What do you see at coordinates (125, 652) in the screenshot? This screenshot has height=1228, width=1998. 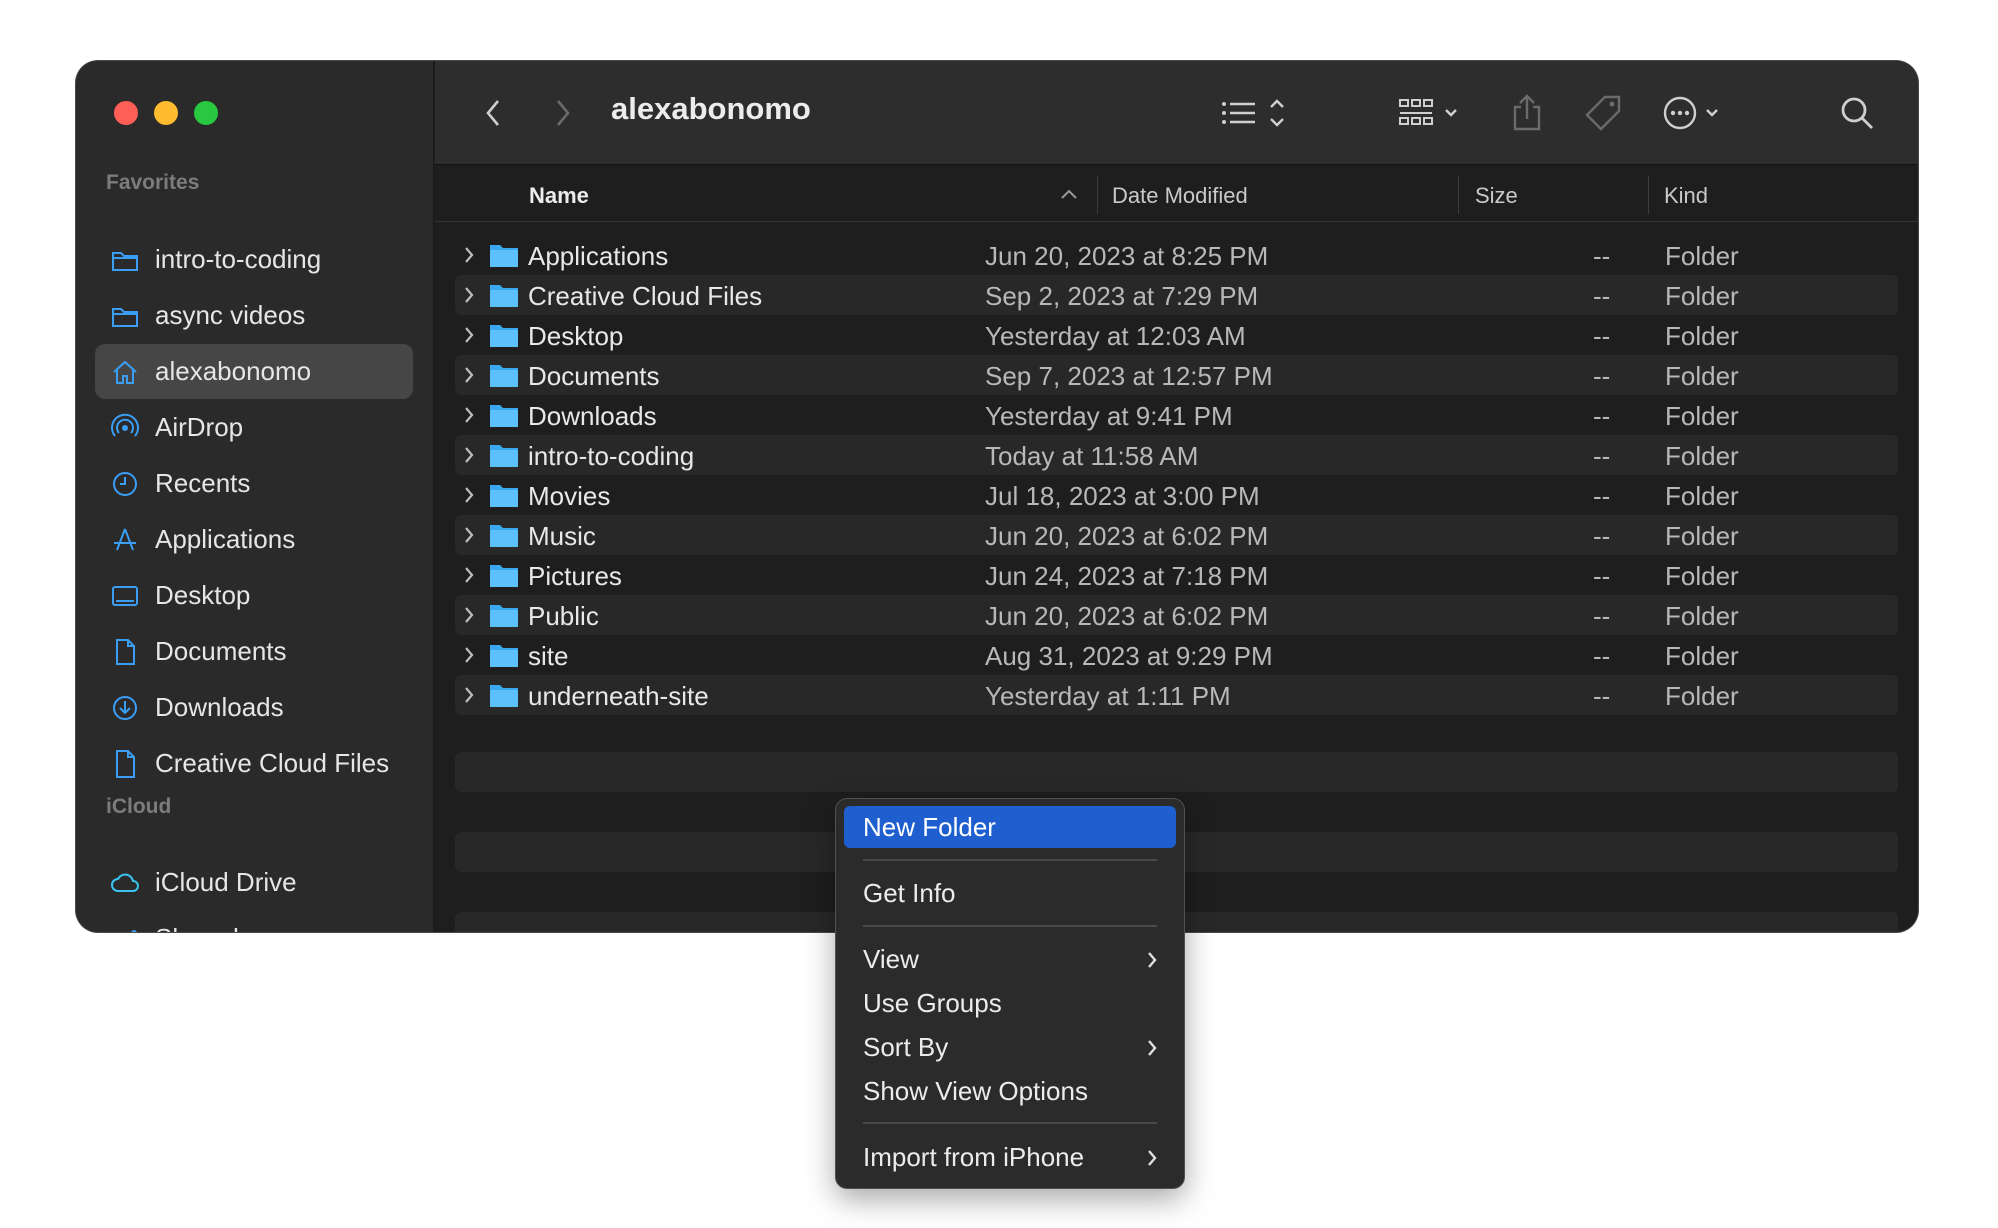 I see `document-icon` at bounding box center [125, 652].